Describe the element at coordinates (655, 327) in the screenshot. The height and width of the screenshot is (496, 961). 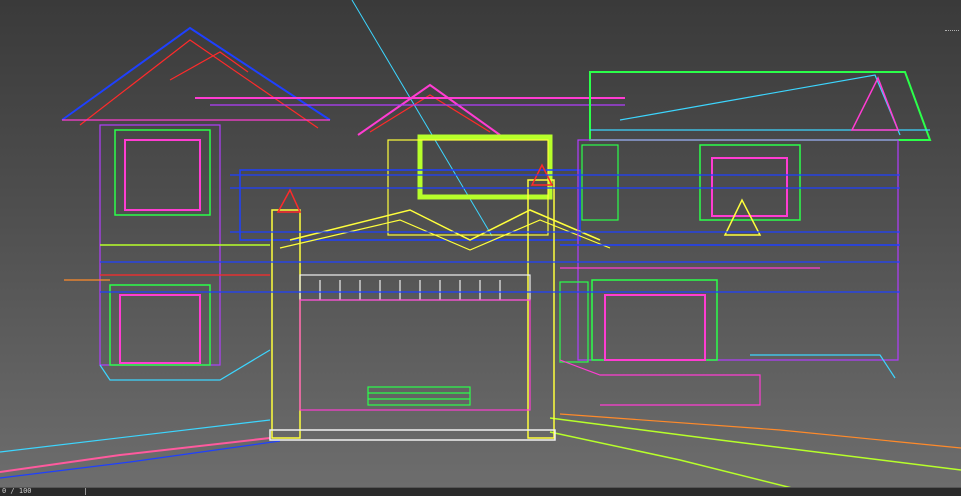
I see `right-window-lower-inner` at that location.